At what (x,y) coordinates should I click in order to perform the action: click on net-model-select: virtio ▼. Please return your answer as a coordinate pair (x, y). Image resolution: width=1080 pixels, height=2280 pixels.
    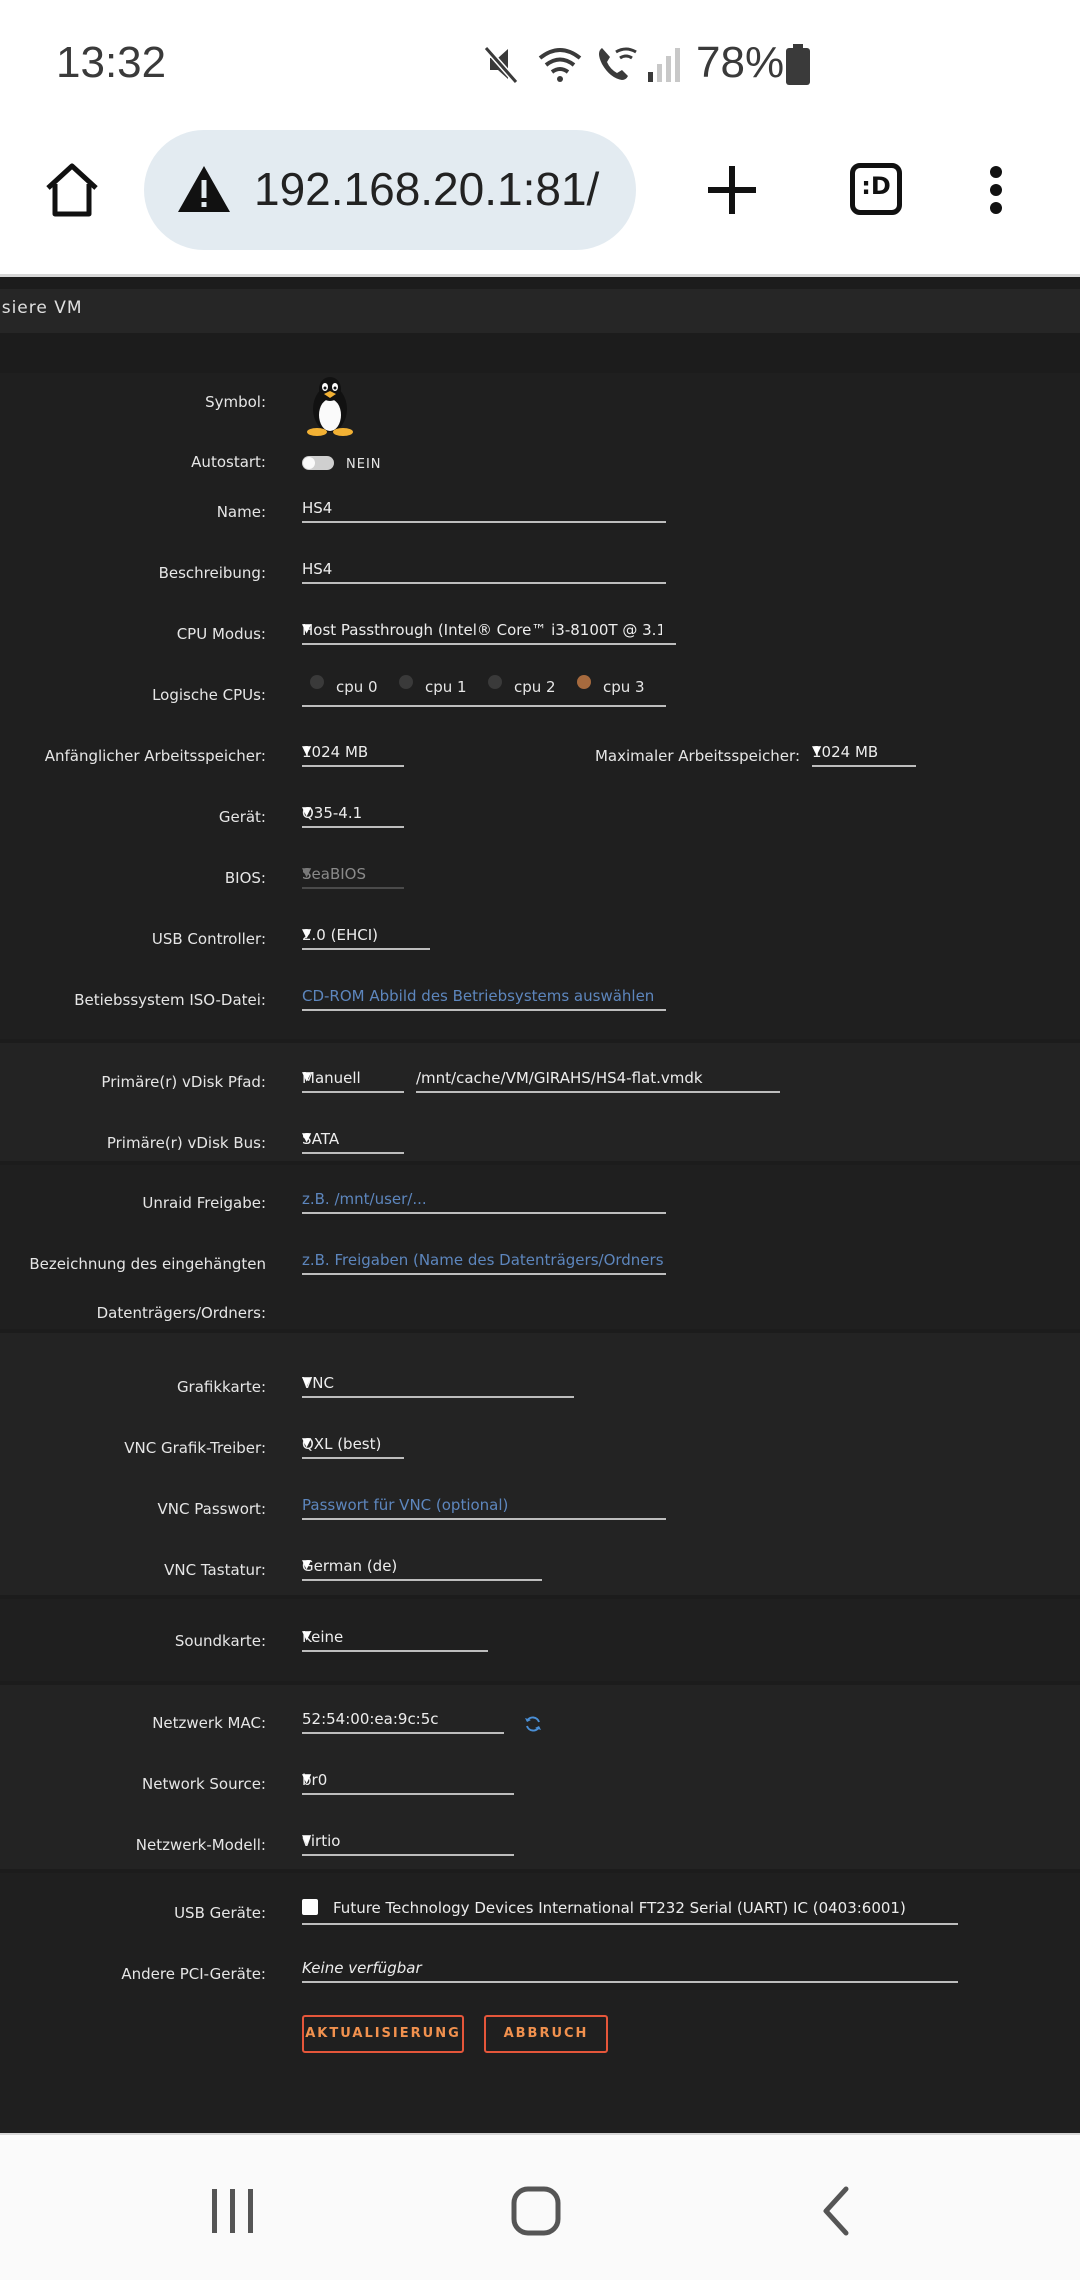
    Looking at the image, I should click on (408, 1843).